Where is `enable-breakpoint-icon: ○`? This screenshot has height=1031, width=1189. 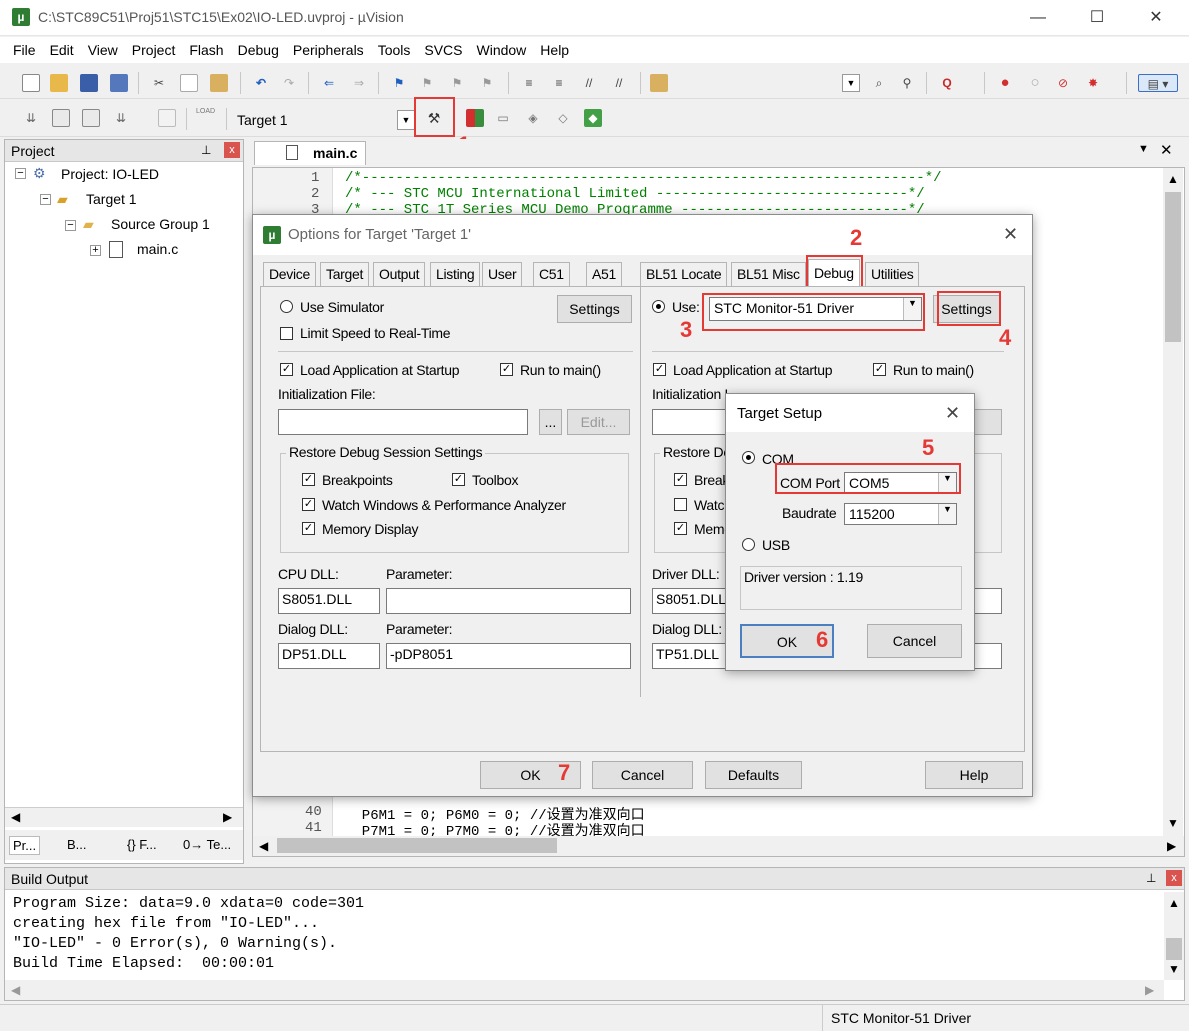
enable-breakpoint-icon: ○ is located at coordinates (1035, 83).